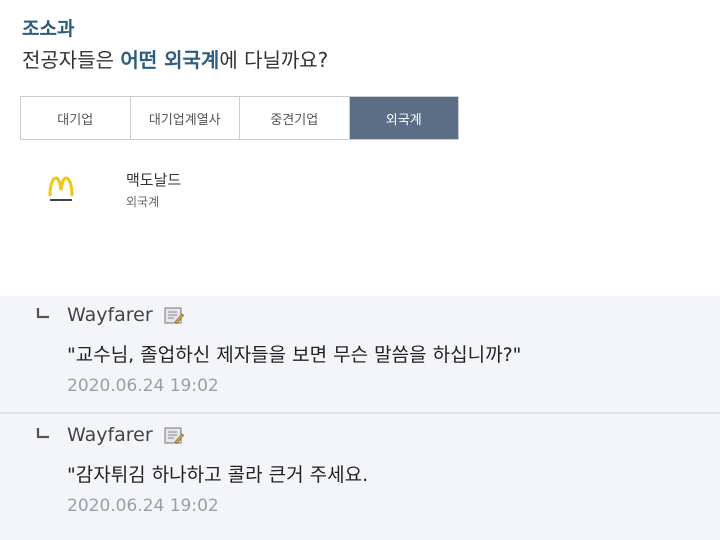 The height and width of the screenshot is (540, 720). I want to click on company-item: 맥도날드 외국계, so click(174, 191).